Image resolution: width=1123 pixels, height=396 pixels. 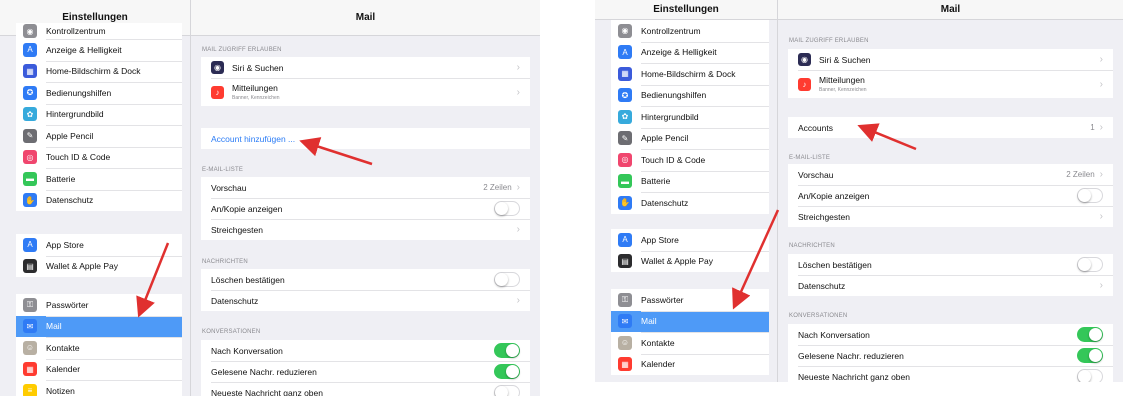 I want to click on contacts-icon: ☺, so click(x=30, y=347).